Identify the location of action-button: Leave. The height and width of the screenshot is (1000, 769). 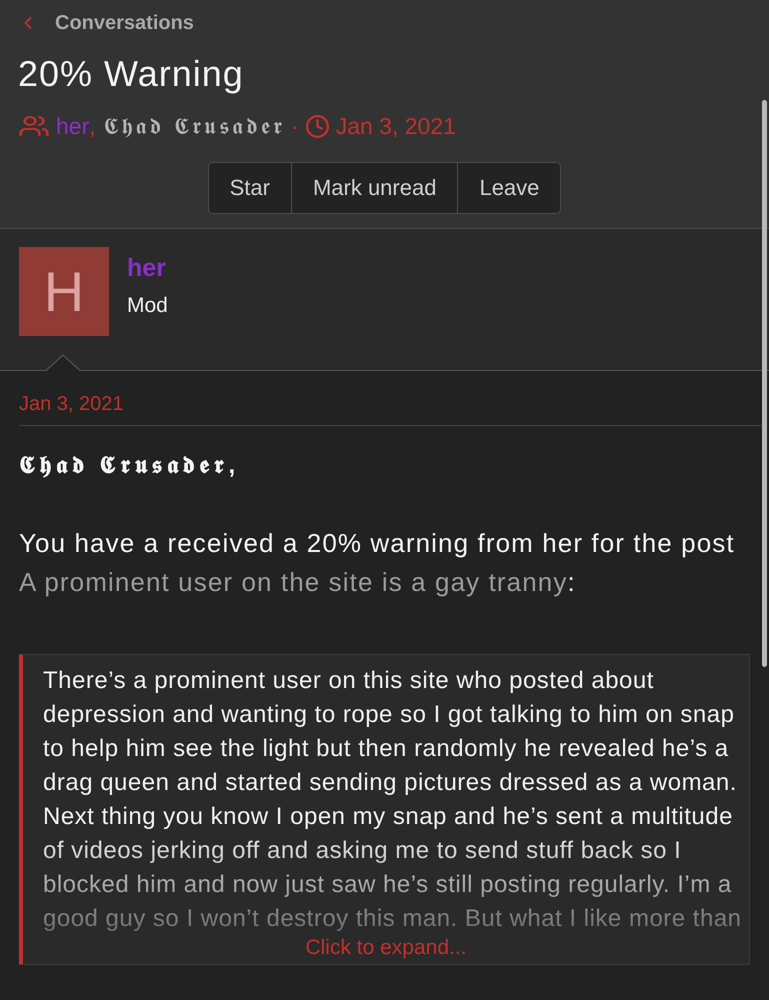
(508, 188).